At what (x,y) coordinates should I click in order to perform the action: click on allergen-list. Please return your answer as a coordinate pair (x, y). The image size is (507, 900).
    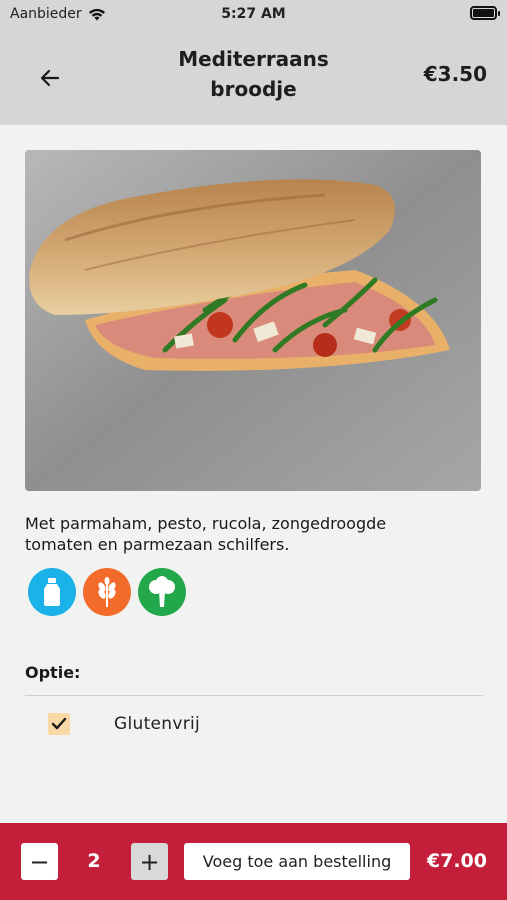
    Looking at the image, I should click on (107, 592).